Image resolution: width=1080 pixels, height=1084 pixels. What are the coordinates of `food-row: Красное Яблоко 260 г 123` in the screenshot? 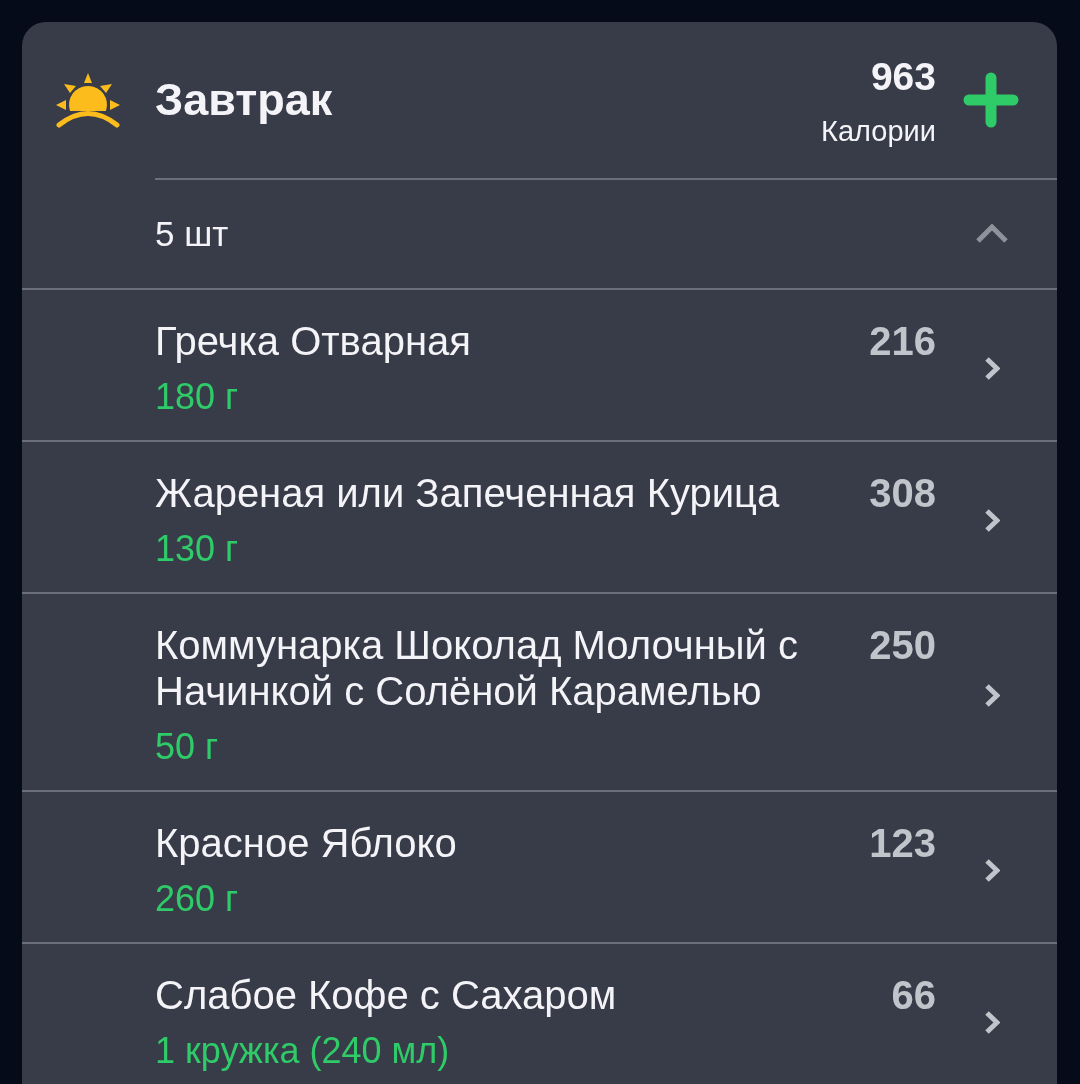 It's located at (539, 866).